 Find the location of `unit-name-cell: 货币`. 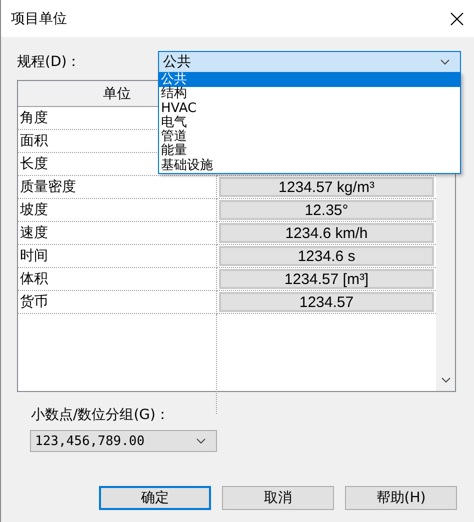

unit-name-cell: 货币 is located at coordinates (117, 302).